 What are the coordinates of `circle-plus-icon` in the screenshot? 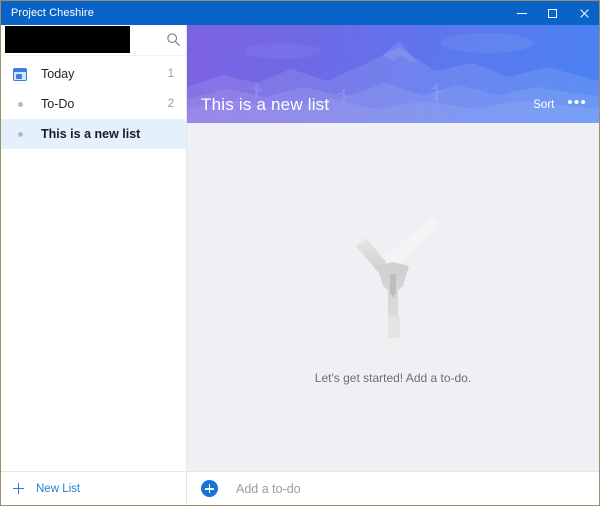 It's located at (209, 488).